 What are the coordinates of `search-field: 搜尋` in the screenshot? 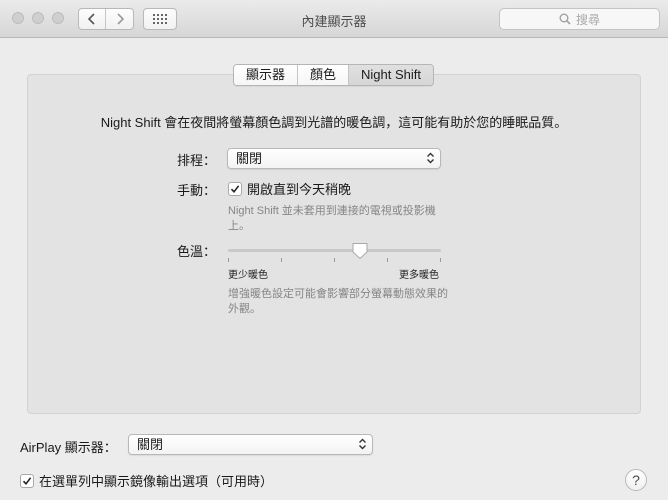 It's located at (579, 19).